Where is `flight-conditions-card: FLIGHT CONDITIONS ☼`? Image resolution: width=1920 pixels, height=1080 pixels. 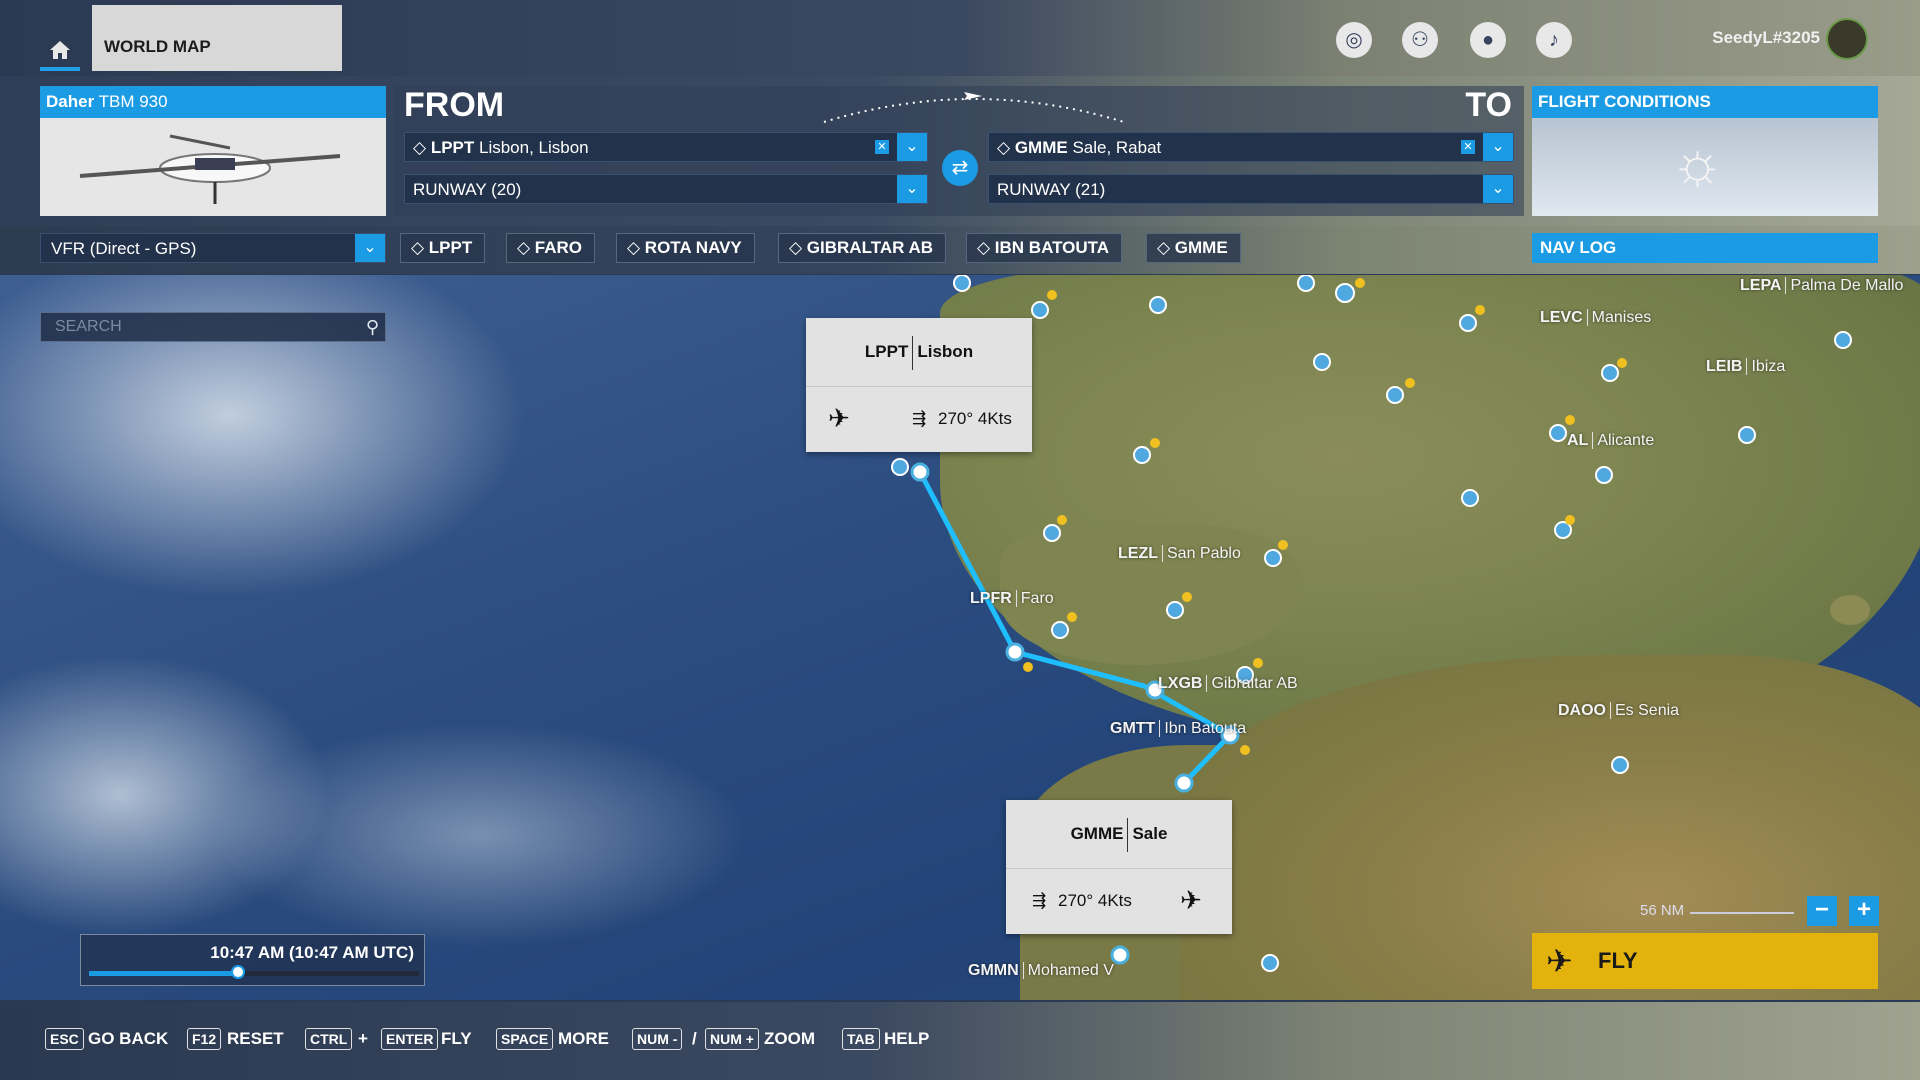
flight-conditions-card: FLIGHT CONDITIONS ☼ is located at coordinates (1705, 151).